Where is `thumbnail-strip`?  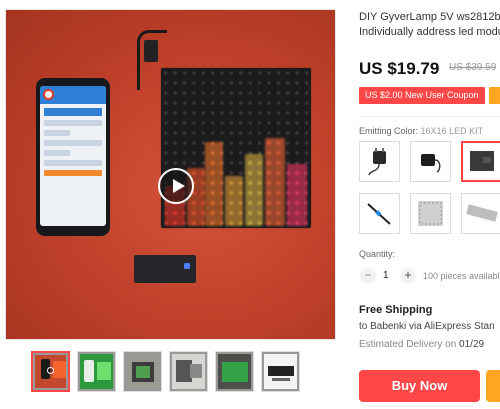
thumbnail-strip is located at coordinates (165, 372).